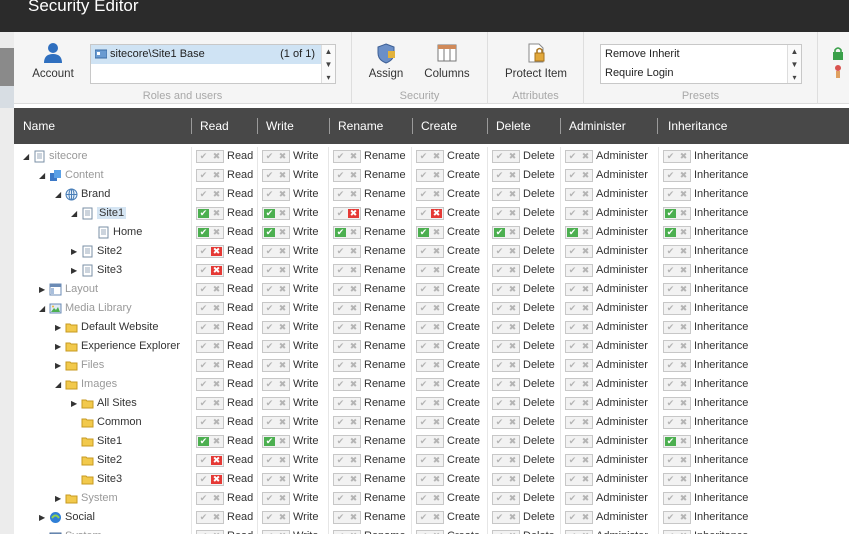  I want to click on tree-node-label: Brand, so click(95, 194).